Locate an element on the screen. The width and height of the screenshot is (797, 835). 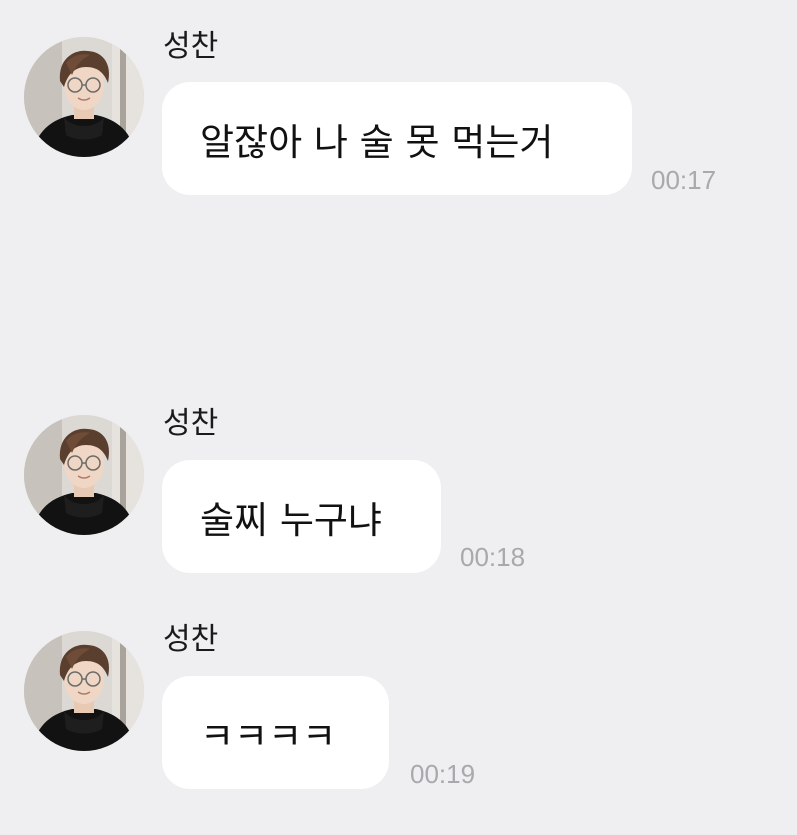
message-time: 00:18 is located at coordinates (493, 557).